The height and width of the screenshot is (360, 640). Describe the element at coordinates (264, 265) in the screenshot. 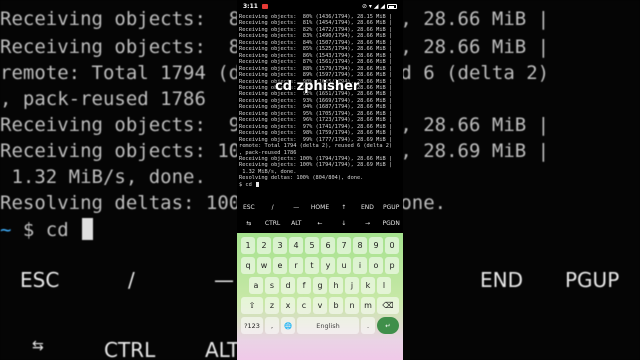

I see `key: w` at that location.